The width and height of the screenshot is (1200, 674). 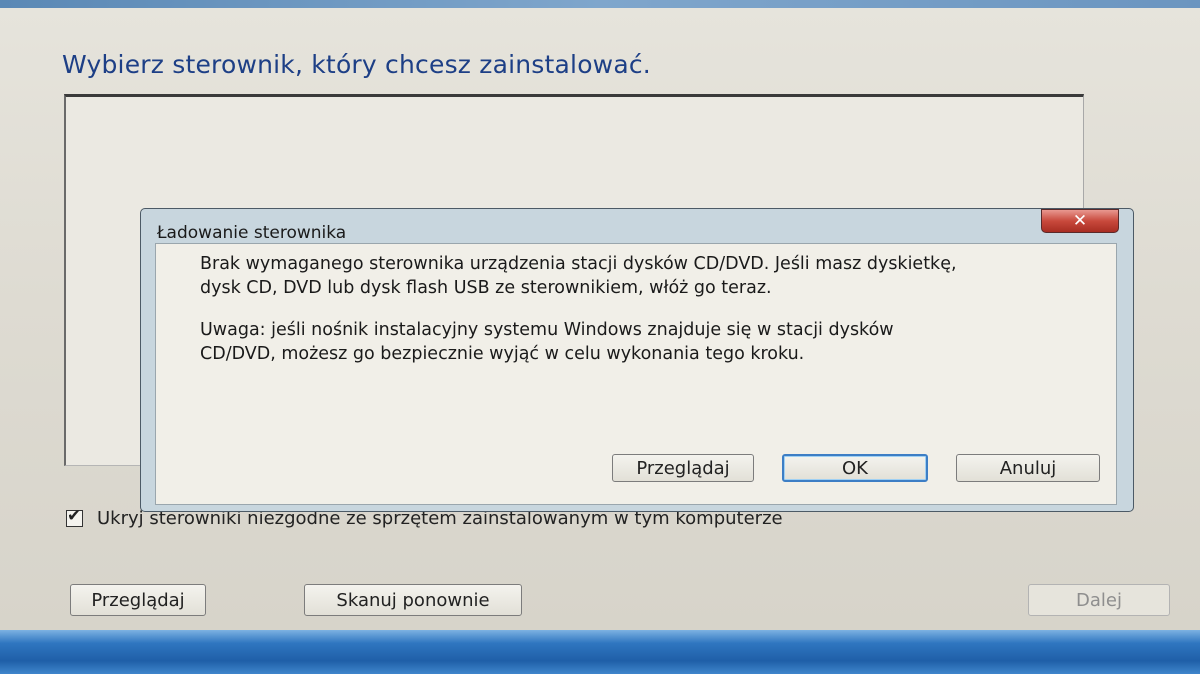 I want to click on dialog-ok-button: OK, so click(x=855, y=468).